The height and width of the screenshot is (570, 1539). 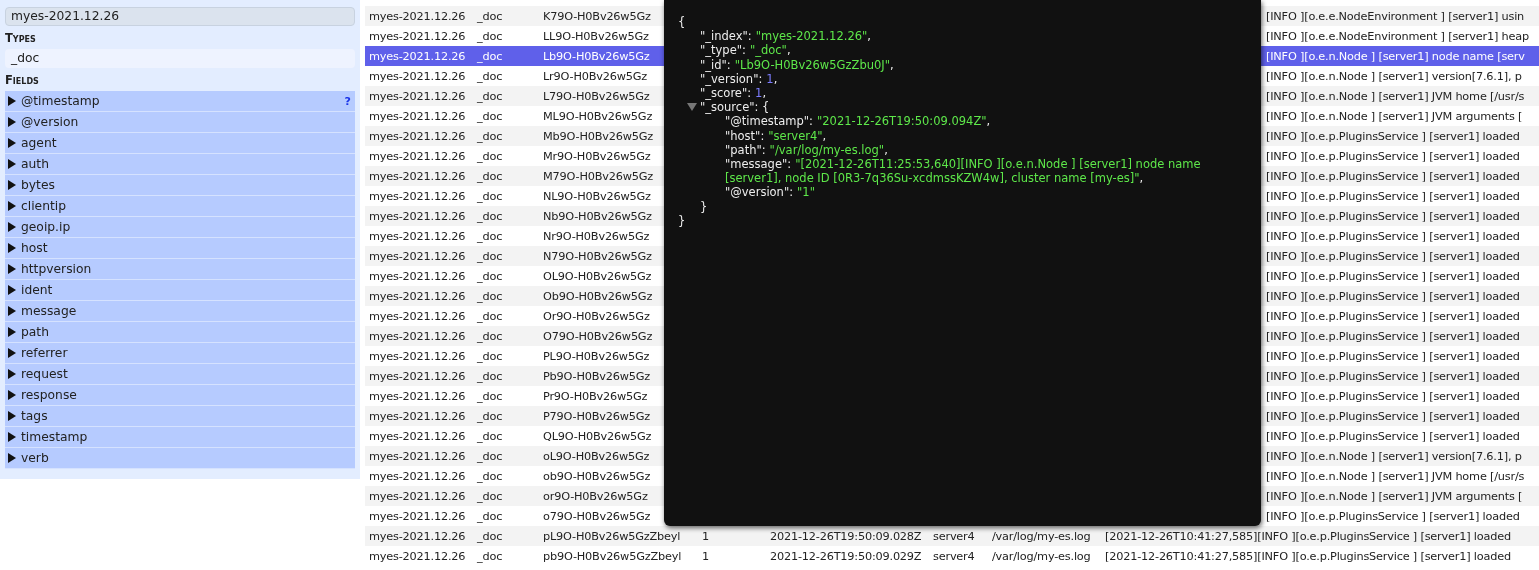 I want to click on json-line: "path": "/var/log/my-es.log",, so click(x=806, y=150).